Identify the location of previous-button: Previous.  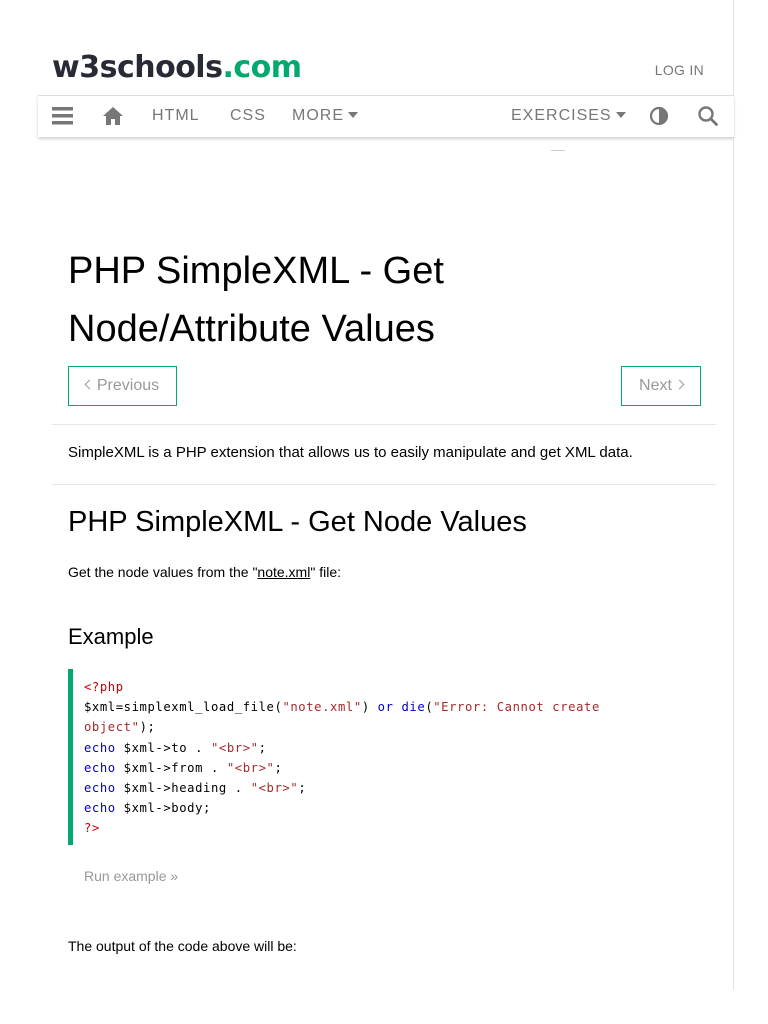
(122, 386).